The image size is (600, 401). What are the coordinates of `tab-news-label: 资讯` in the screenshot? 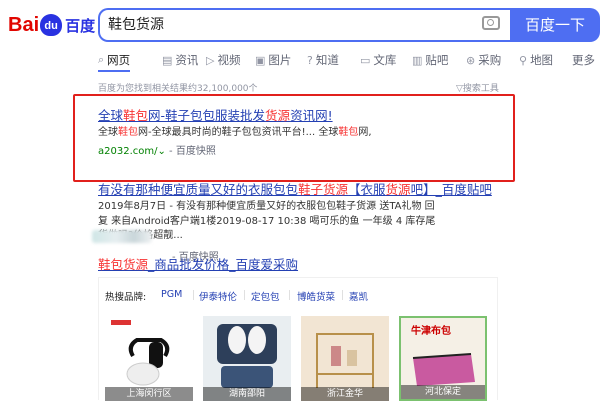 It's located at (187, 60).